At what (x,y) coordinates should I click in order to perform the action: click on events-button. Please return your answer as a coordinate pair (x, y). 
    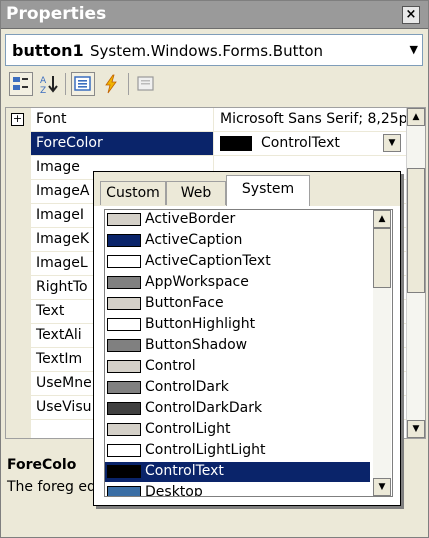
    Looking at the image, I should click on (111, 84).